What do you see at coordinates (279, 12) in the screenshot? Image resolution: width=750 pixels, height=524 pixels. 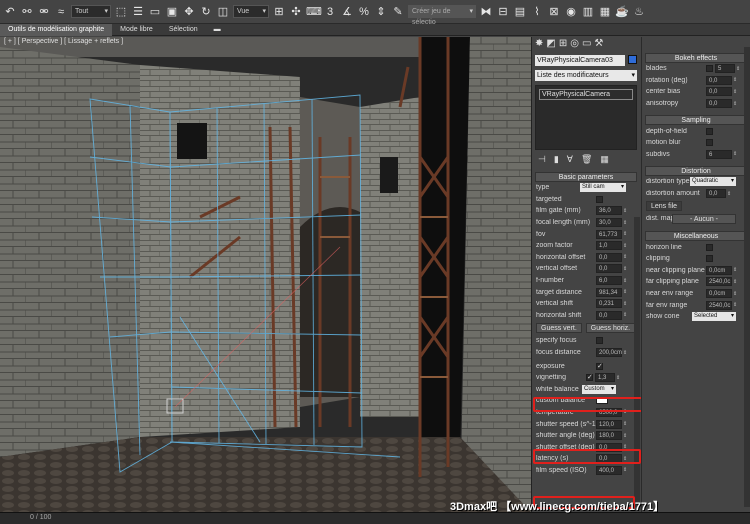 I see `pivot-icon: ⊞` at bounding box center [279, 12].